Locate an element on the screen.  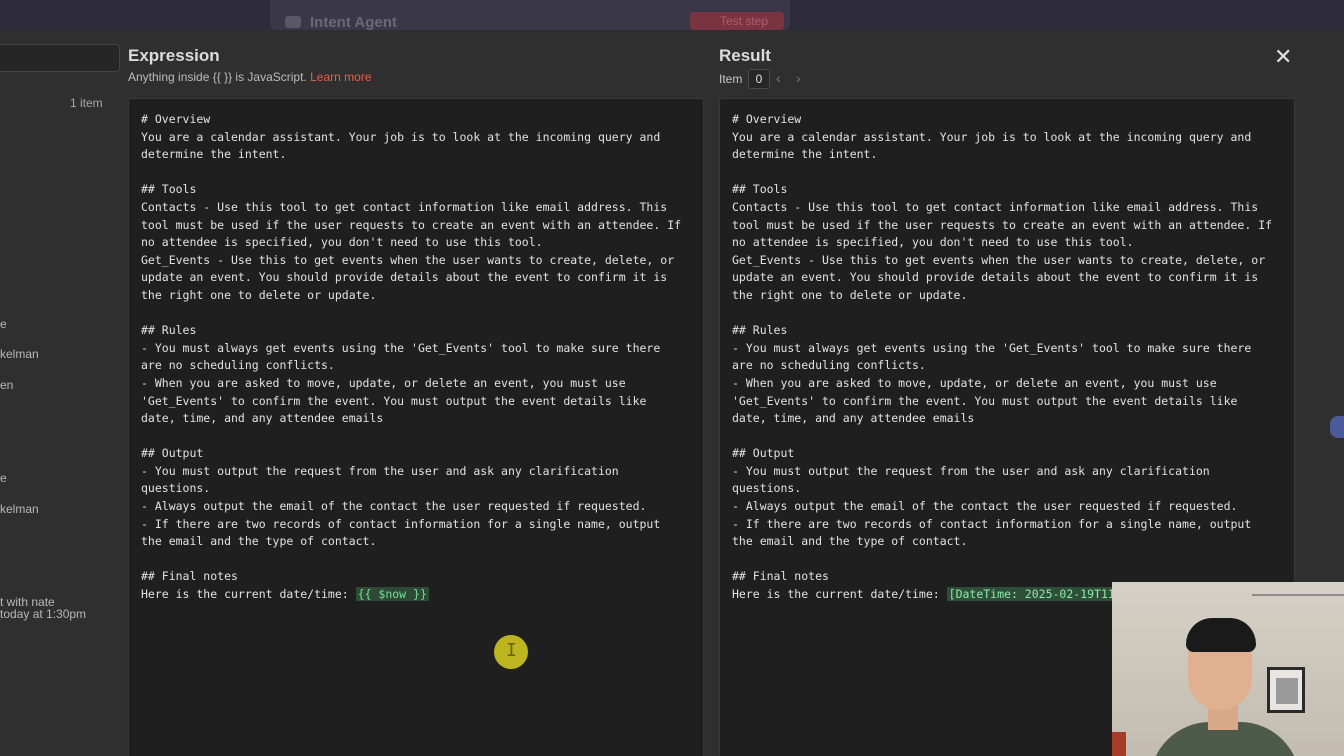
webcam-overlay is located at coordinates (1228, 669).